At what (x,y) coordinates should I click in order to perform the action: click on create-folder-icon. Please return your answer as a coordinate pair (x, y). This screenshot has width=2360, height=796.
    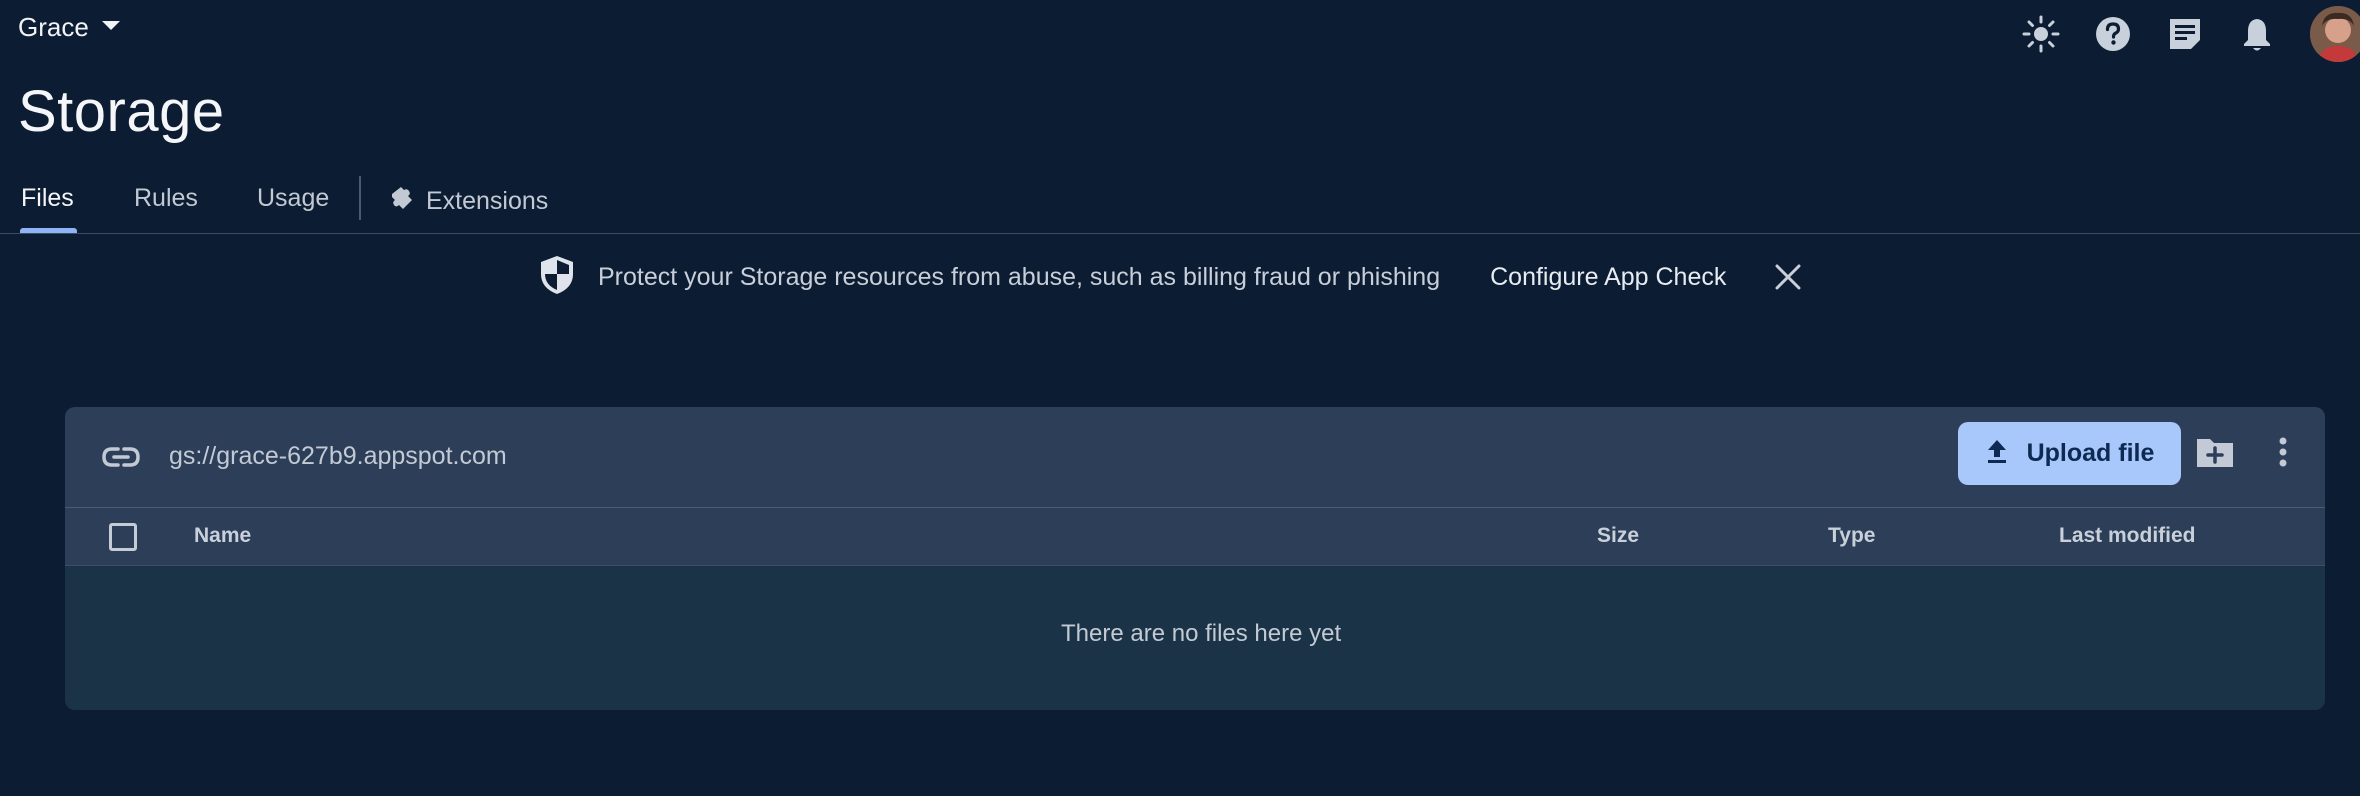
    Looking at the image, I should click on (2215, 454).